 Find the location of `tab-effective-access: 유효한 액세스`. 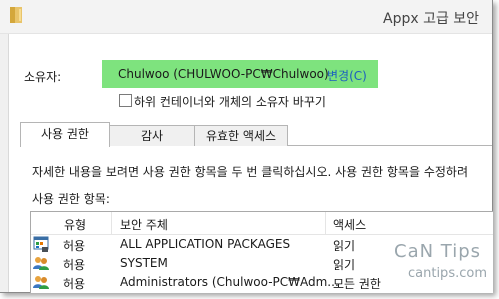

tab-effective-access: 유효한 액세스 is located at coordinates (241, 135).